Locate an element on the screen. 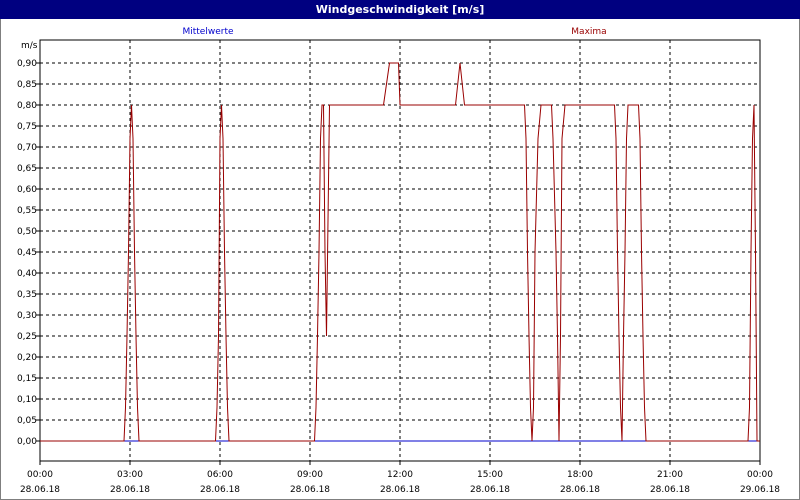 The width and height of the screenshot is (800, 500). legend-maxima: Maxima is located at coordinates (588, 32).